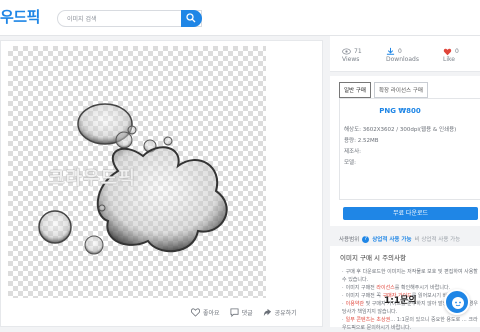 The width and height of the screenshot is (480, 332). I want to click on downloads-stat: 0 Downloads, so click(402, 55).